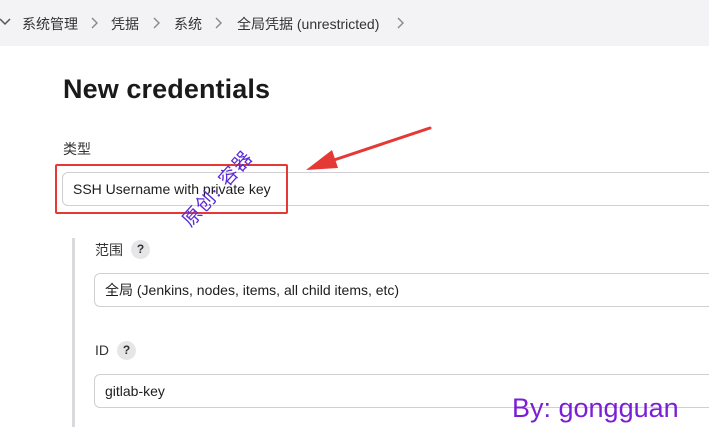 The width and height of the screenshot is (709, 427). Describe the element at coordinates (595, 408) in the screenshot. I see `author-watermark: By: gongguan` at that location.